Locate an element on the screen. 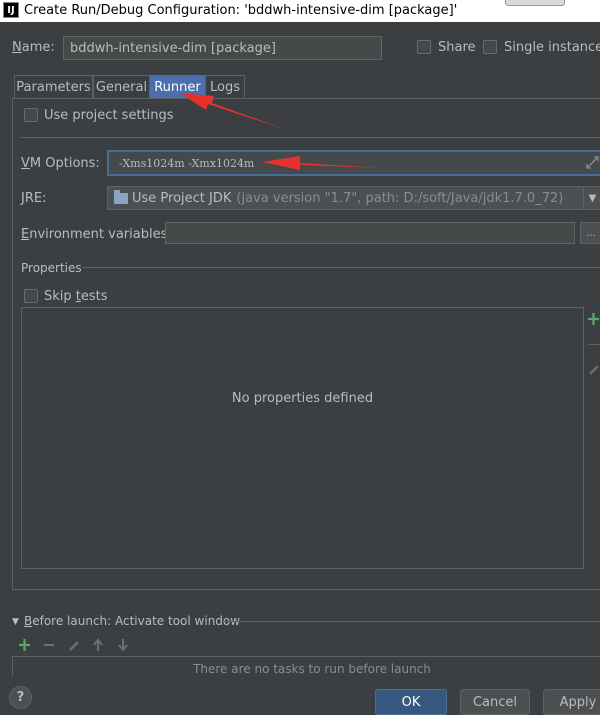  single-instance-checkbox is located at coordinates (490, 47).